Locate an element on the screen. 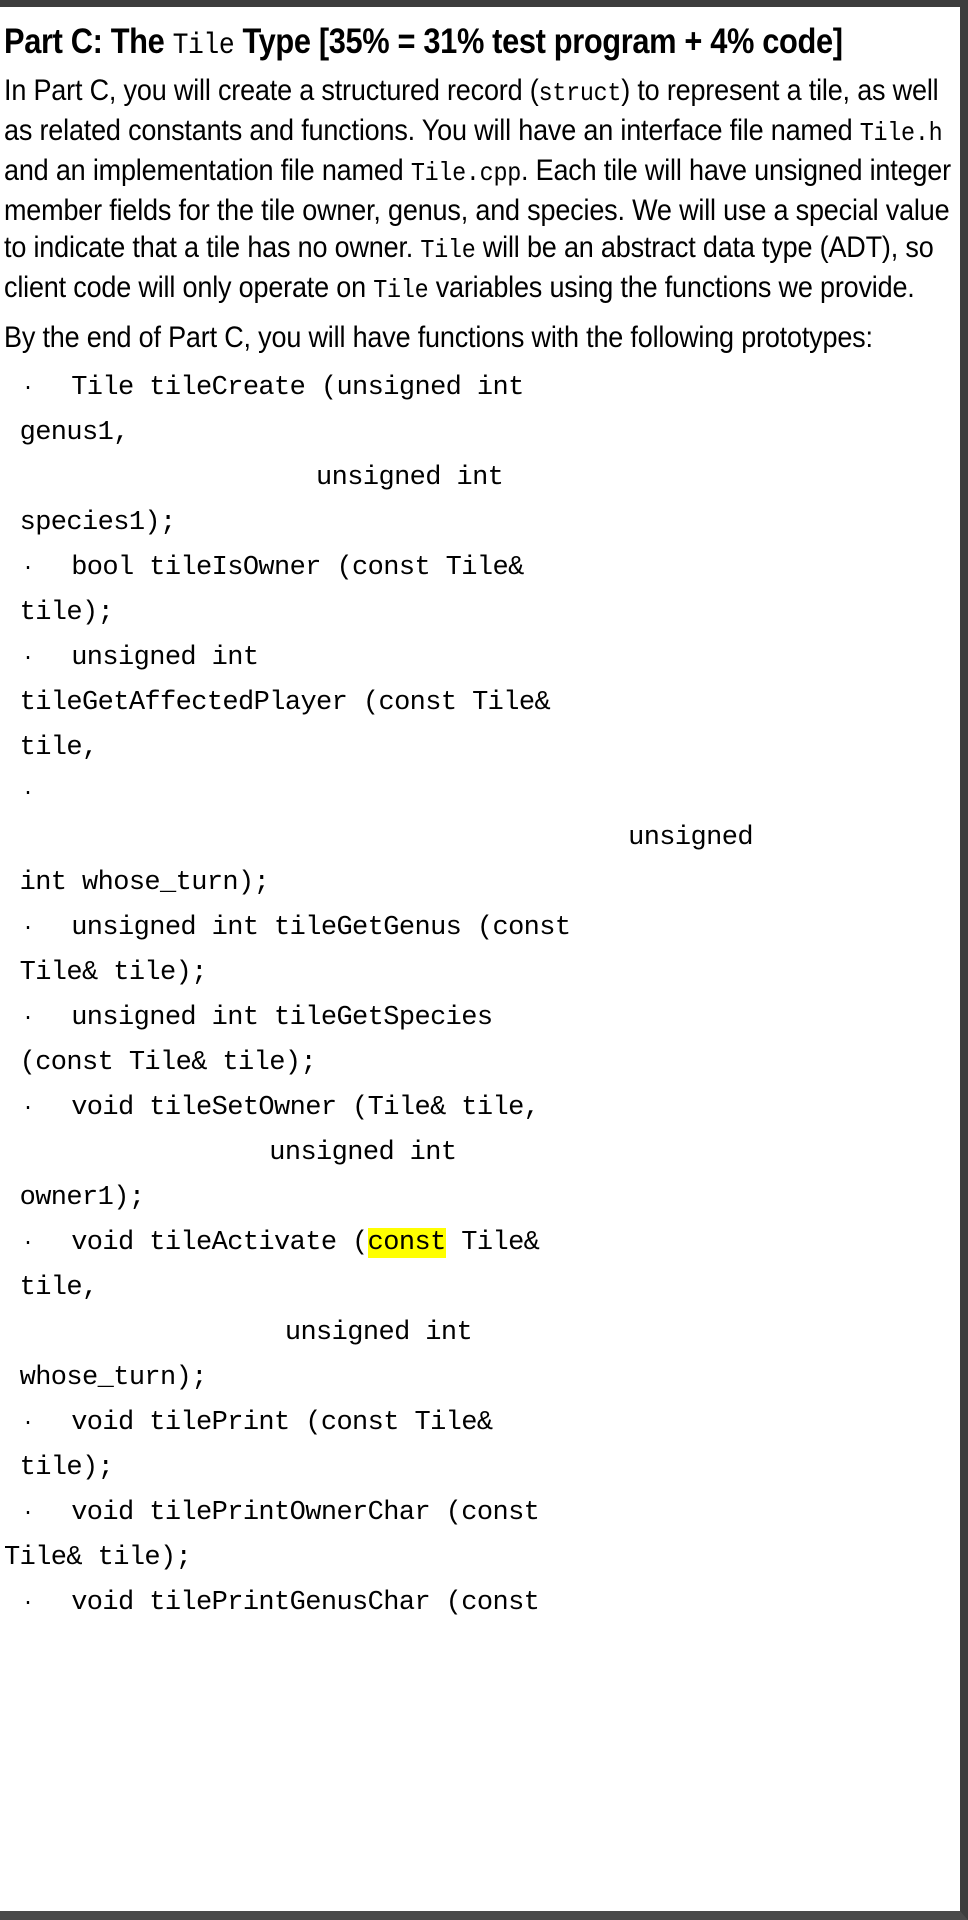 This screenshot has width=968, height=1920. prototype-code: bool tileIsOwner (const Tile& tile); is located at coordinates (490, 591).